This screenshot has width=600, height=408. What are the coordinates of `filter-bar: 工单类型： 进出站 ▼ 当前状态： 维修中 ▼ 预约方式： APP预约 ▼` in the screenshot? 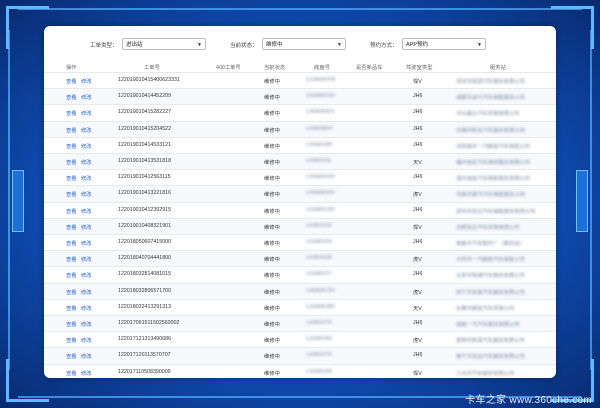 It's located at (300, 45).